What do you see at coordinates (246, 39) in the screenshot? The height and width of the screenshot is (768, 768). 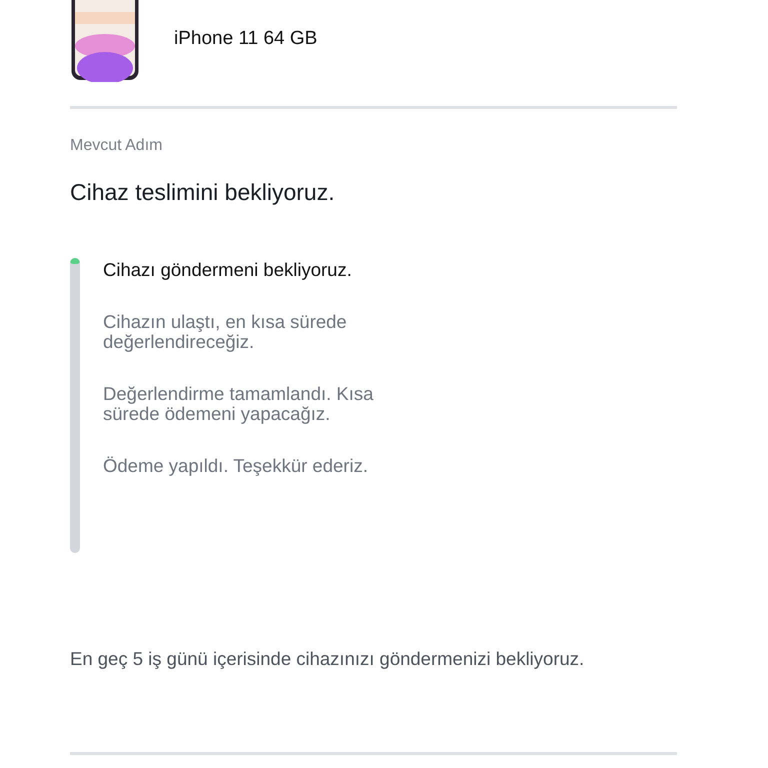 I see `product-name: iPhone 11 64 GB` at bounding box center [246, 39].